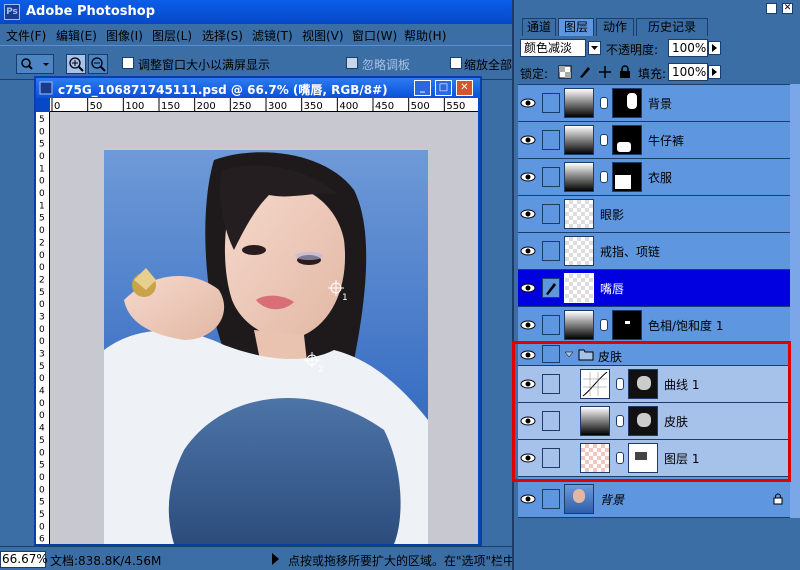  I want to click on zoom-tool-button, so click(35, 64).